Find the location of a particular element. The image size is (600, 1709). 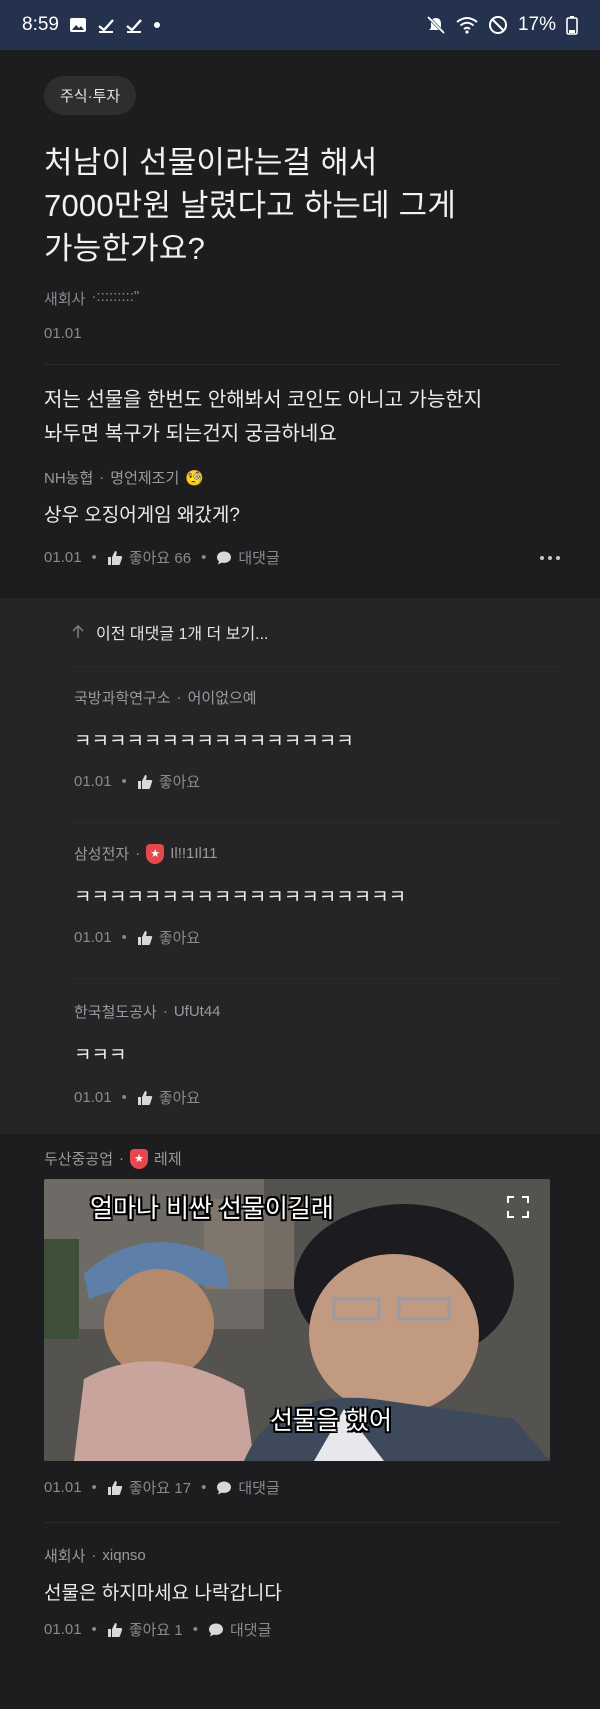

battery-level: 17% is located at coordinates (536, 24).